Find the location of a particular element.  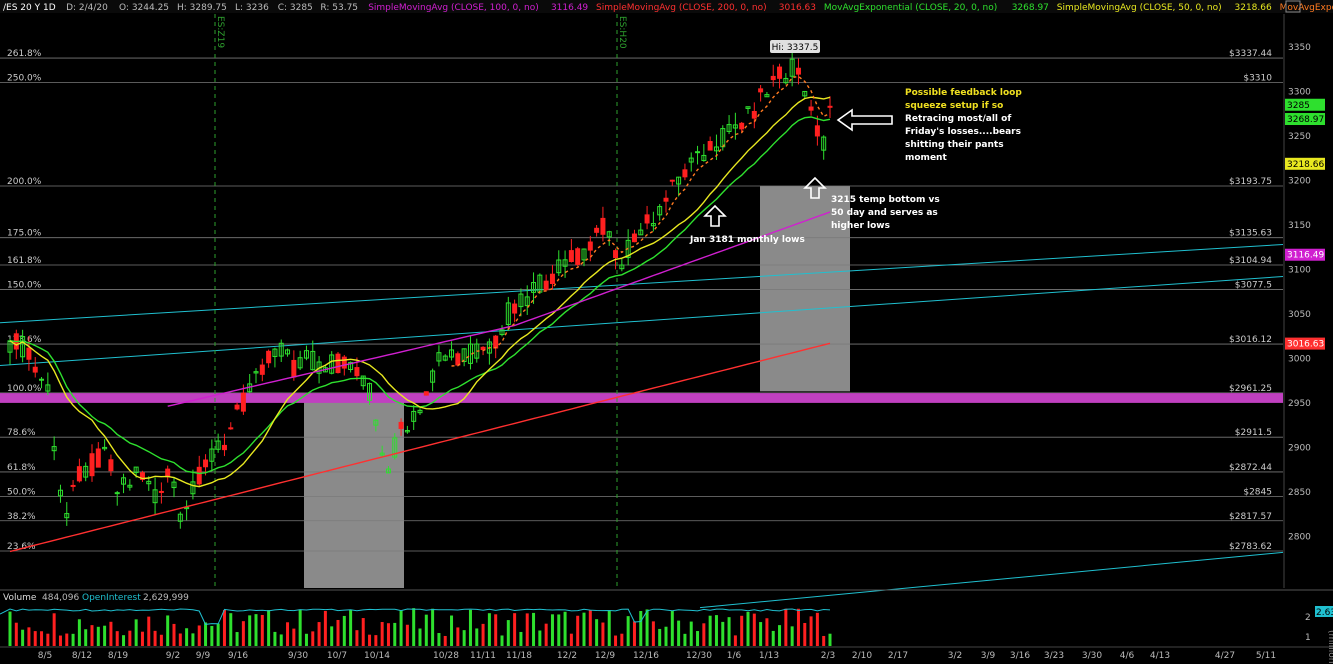

fib-price-7: $2961.25 is located at coordinates (1250, 389).